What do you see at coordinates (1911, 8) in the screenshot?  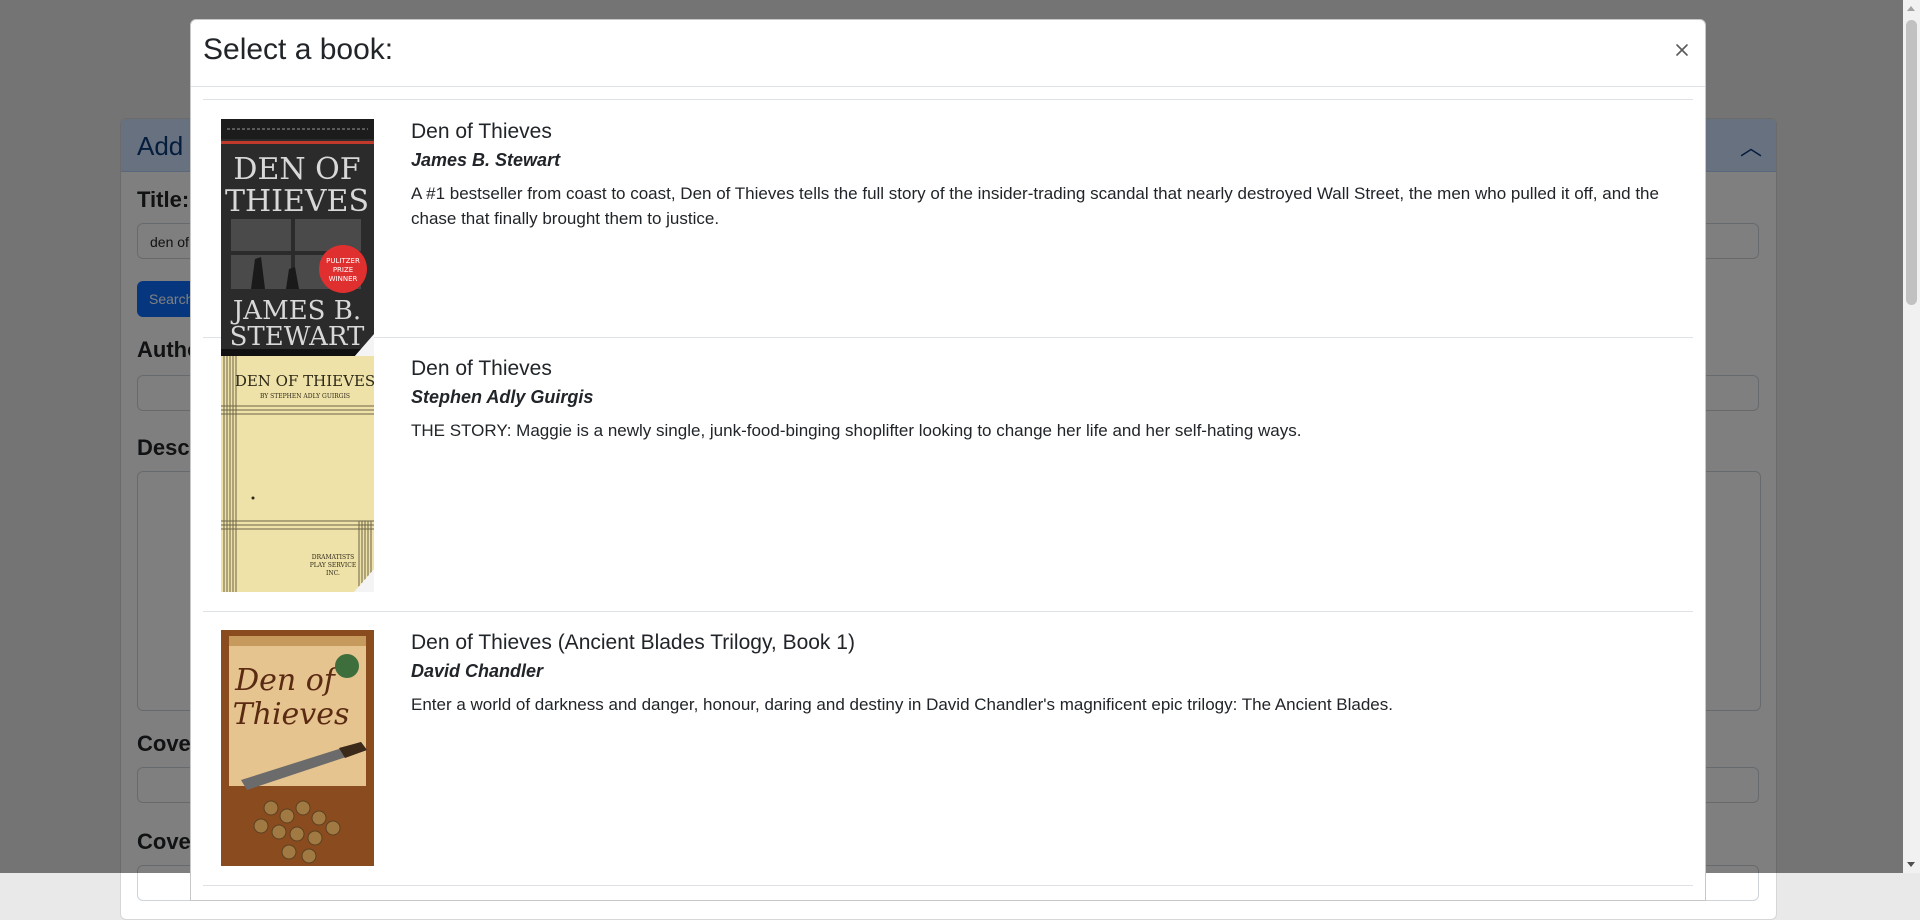 I see `scroll-up-arrow-icon` at bounding box center [1911, 8].